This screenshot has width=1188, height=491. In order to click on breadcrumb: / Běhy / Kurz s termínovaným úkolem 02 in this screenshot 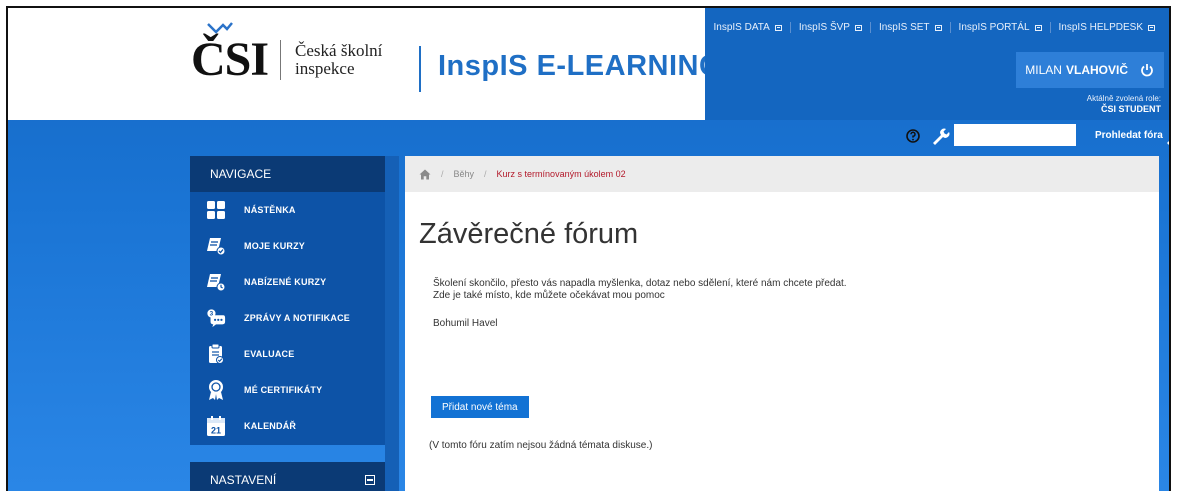, I will do `click(782, 174)`.